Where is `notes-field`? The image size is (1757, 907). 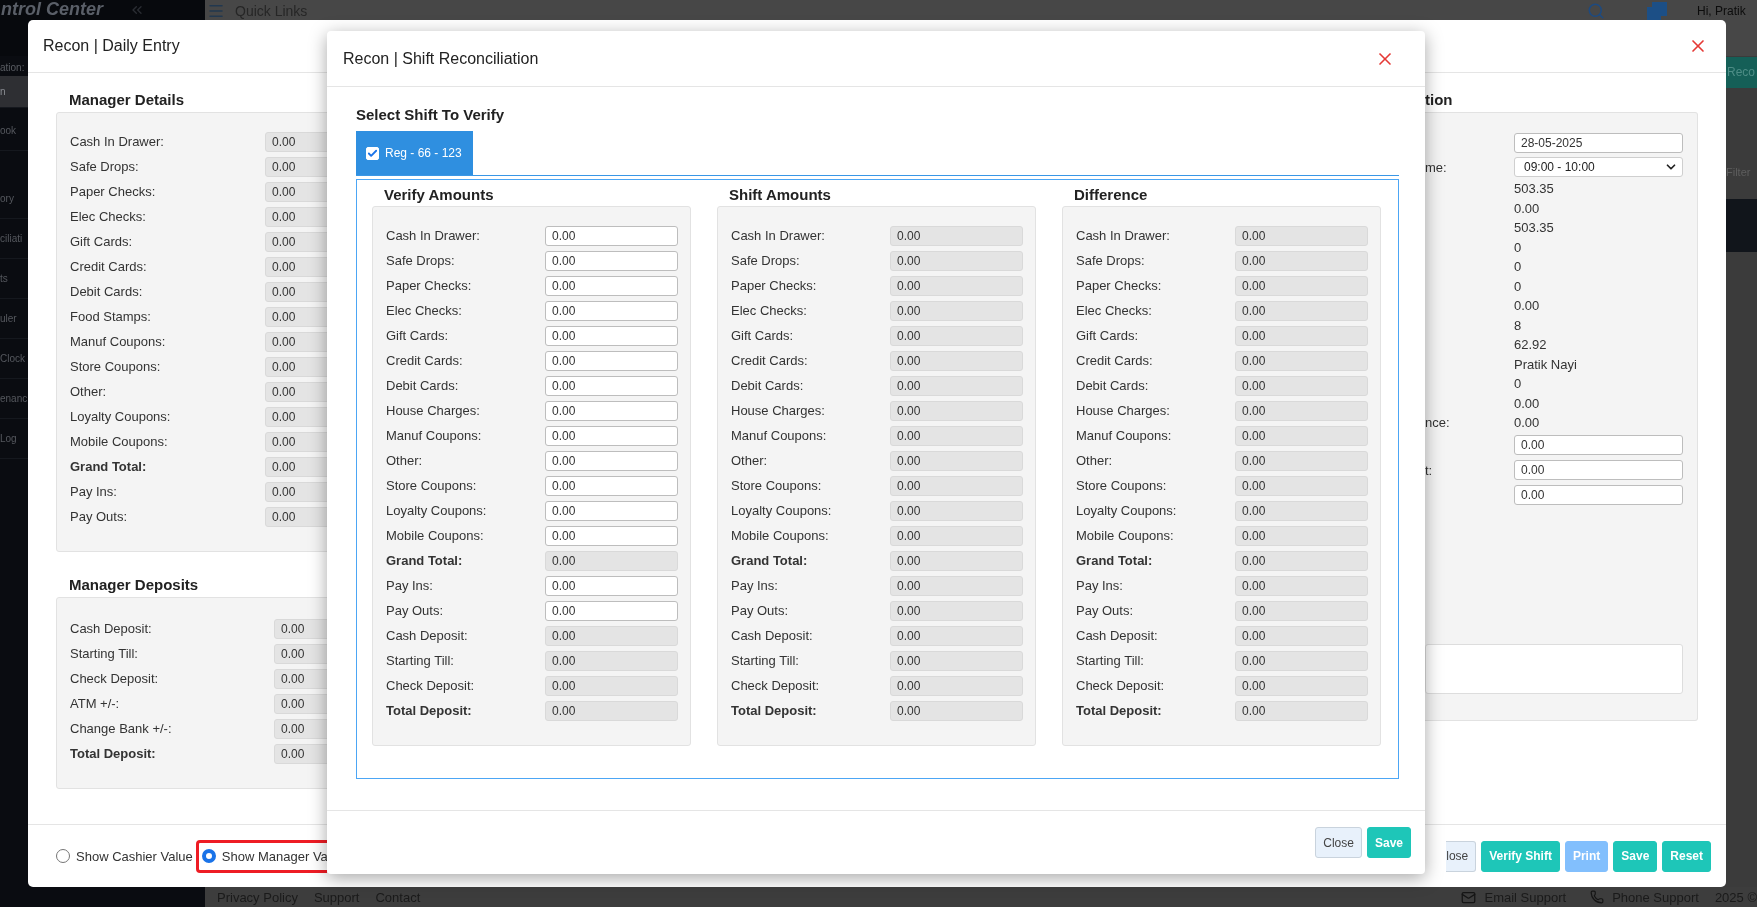 notes-field is located at coordinates (1554, 668).